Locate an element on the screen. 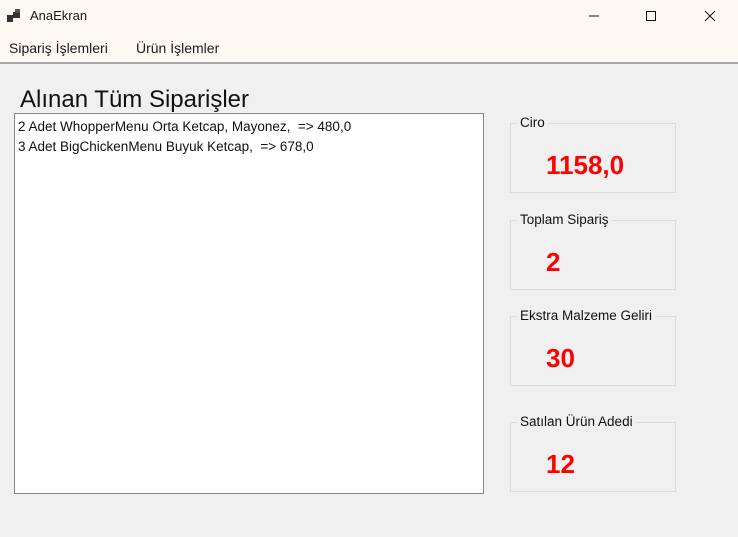 Image resolution: width=738 pixels, height=537 pixels. minimize-button is located at coordinates (594, 16).